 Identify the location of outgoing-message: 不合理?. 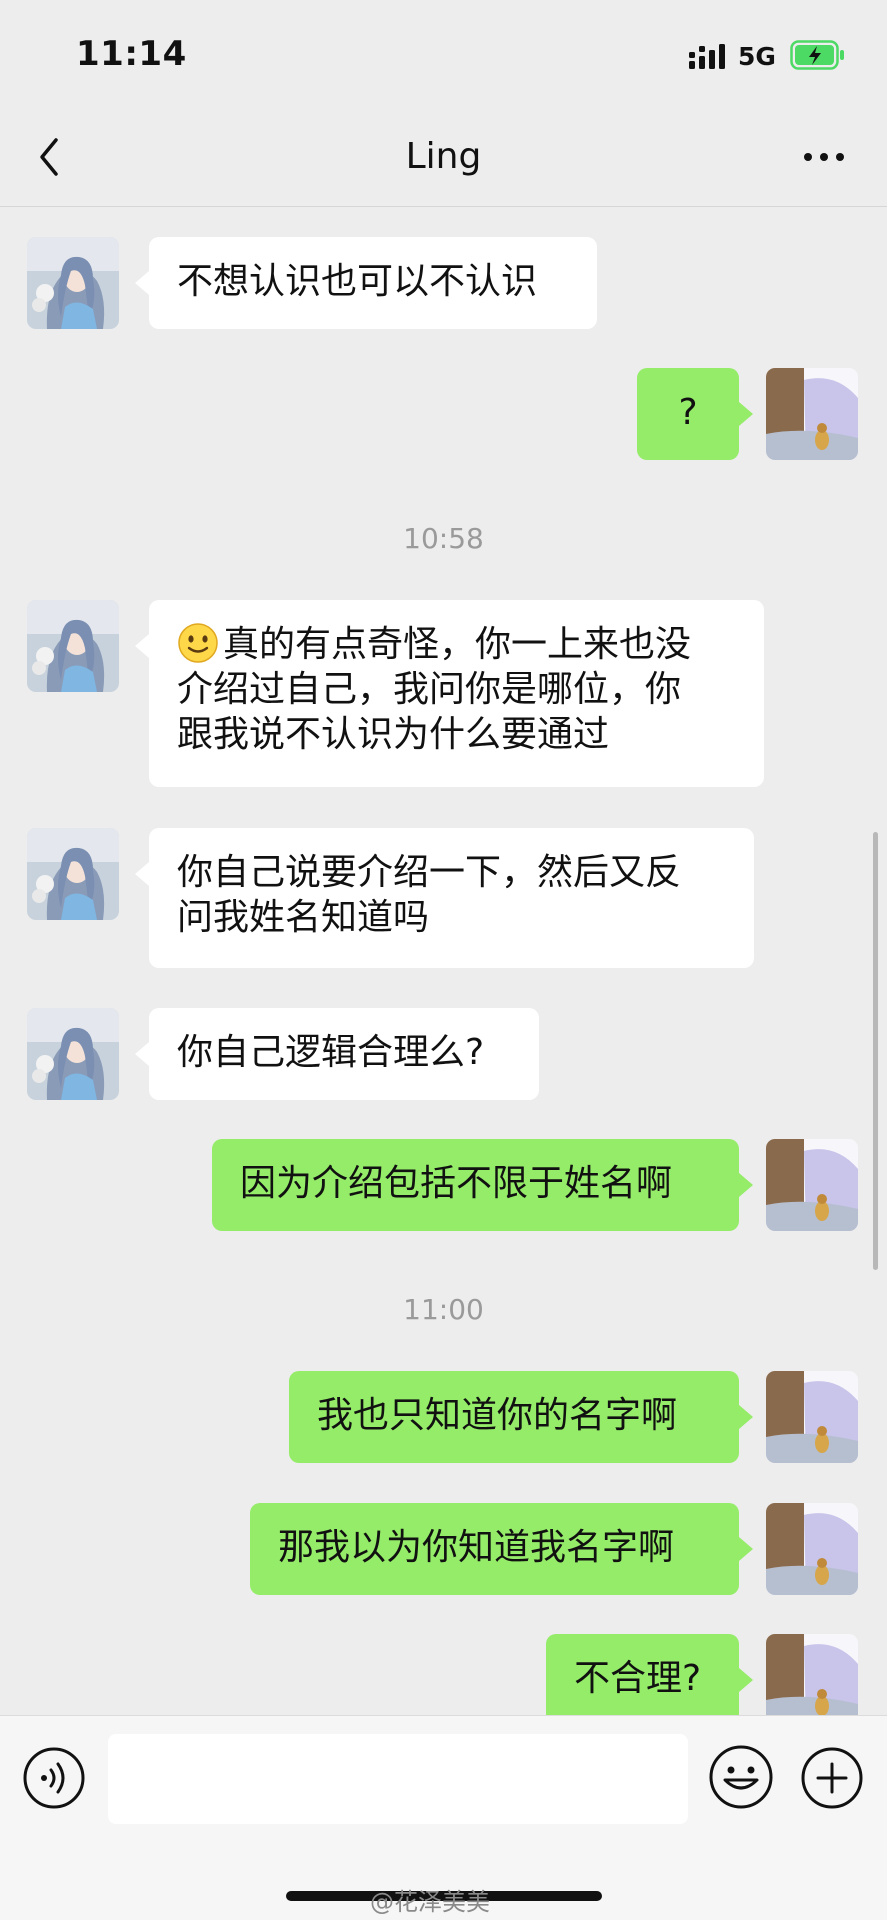
(649, 1674).